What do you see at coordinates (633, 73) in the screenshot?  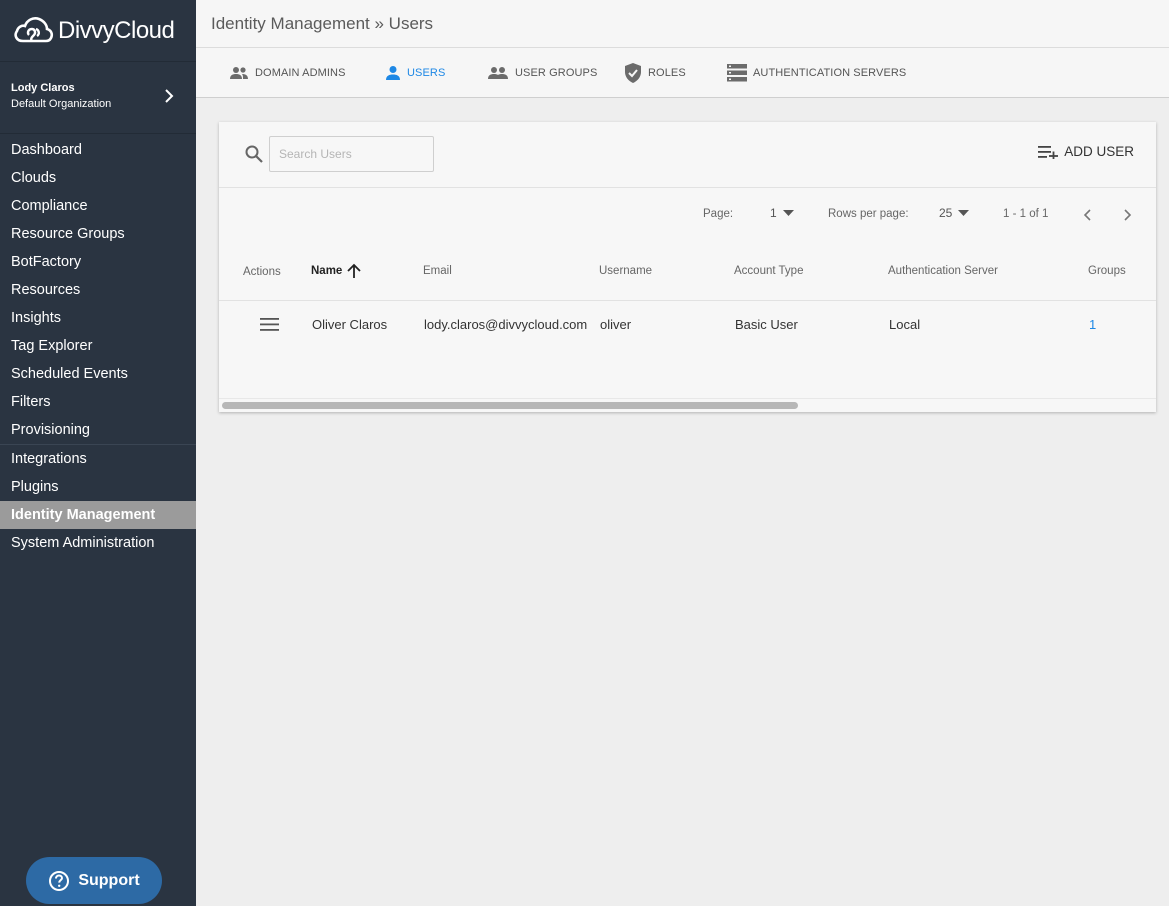 I see `shield-icon` at bounding box center [633, 73].